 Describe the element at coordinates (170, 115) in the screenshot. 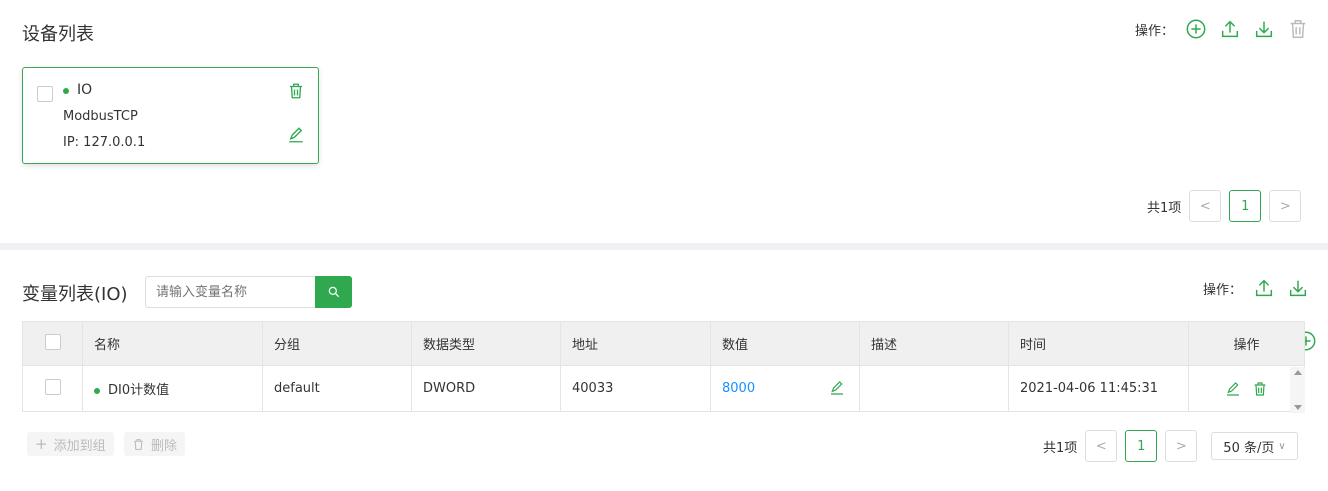

I see `device-card: IO ModbusTCP IP: 127.0.0.1` at that location.